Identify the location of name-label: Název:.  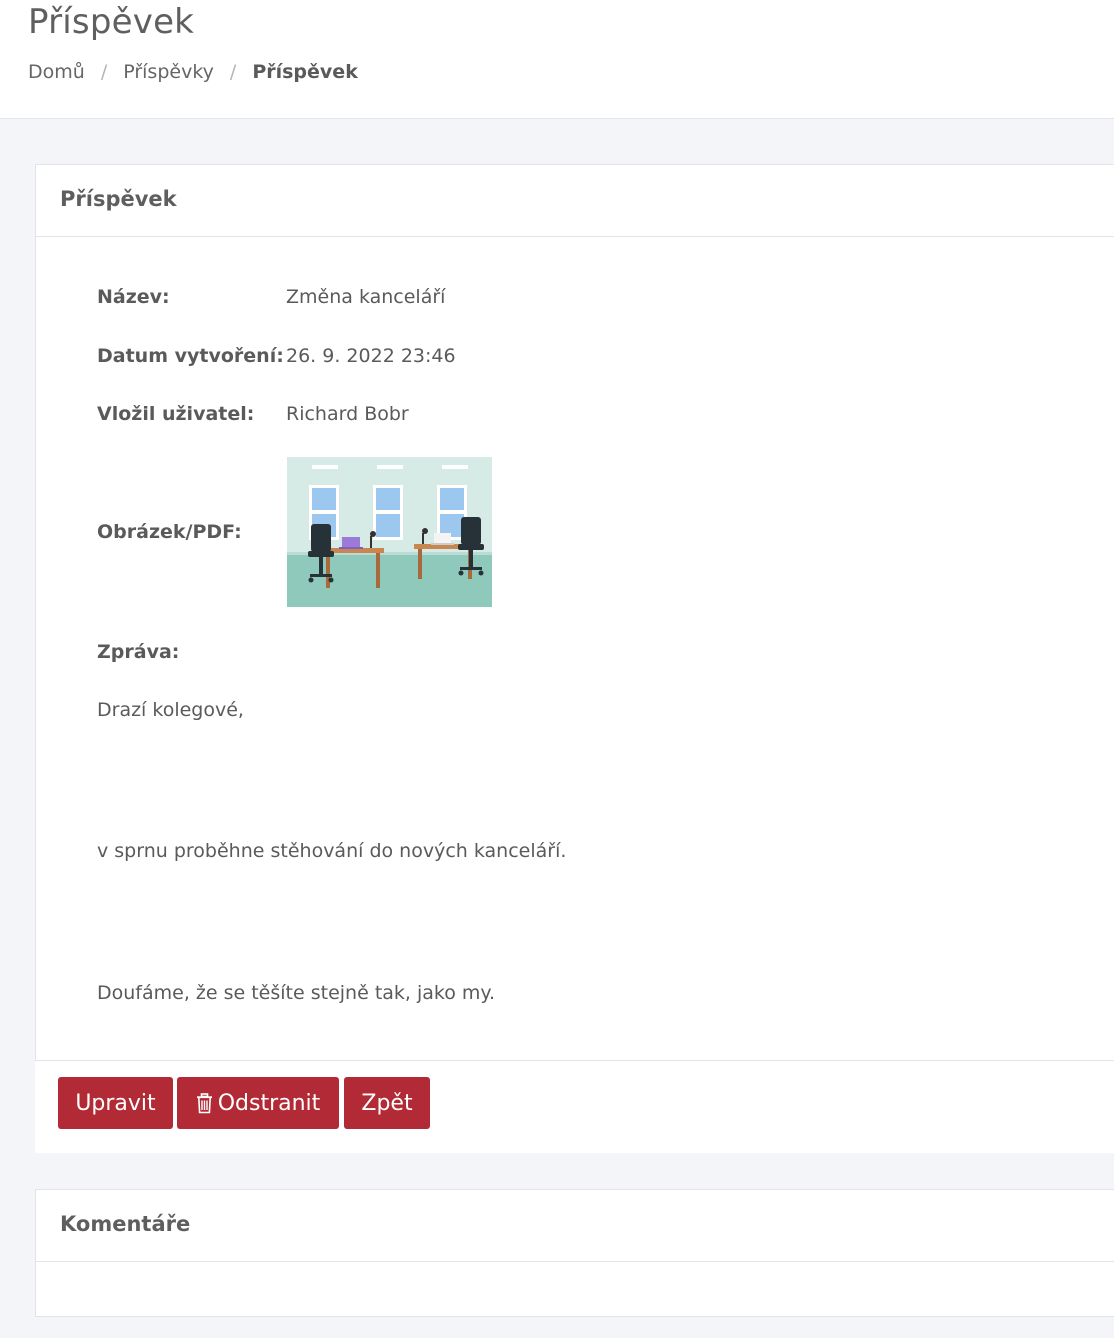
(133, 297).